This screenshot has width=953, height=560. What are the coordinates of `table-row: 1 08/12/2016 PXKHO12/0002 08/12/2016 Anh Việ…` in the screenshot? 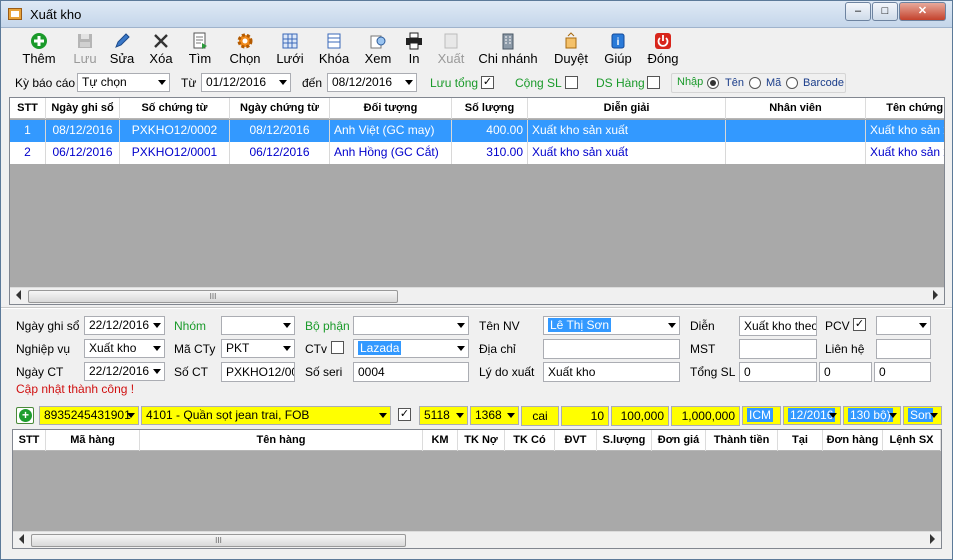 It's located at (477, 131).